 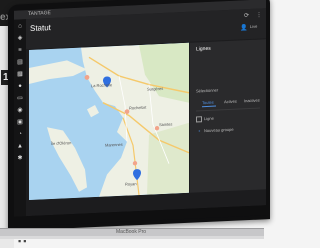 What do you see at coordinates (207, 90) in the screenshot?
I see `panel-subtitle: Sélectionner` at bounding box center [207, 90].